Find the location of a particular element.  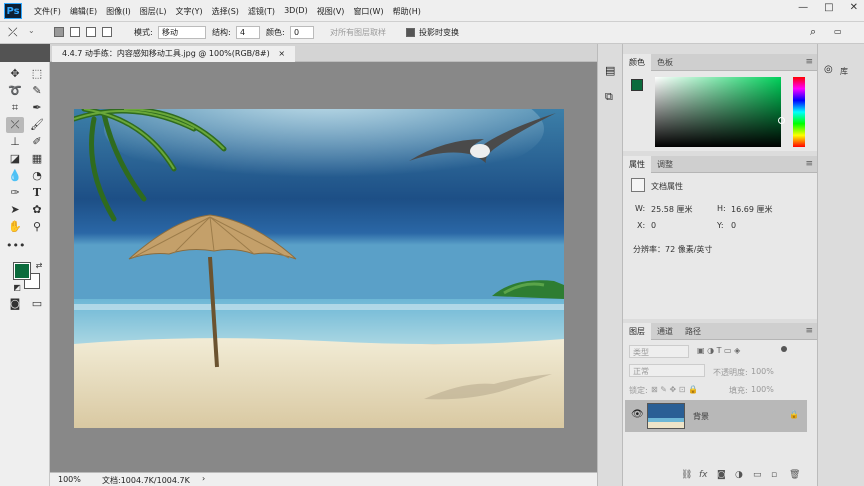

eraser-tool-icon: ◪ is located at coordinates (15, 159).